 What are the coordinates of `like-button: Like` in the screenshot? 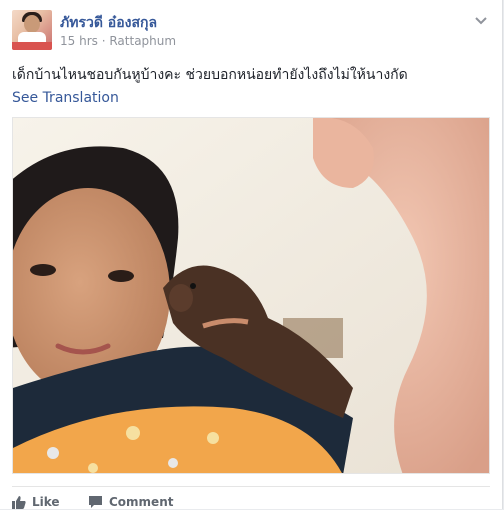 It's located at (36, 502).